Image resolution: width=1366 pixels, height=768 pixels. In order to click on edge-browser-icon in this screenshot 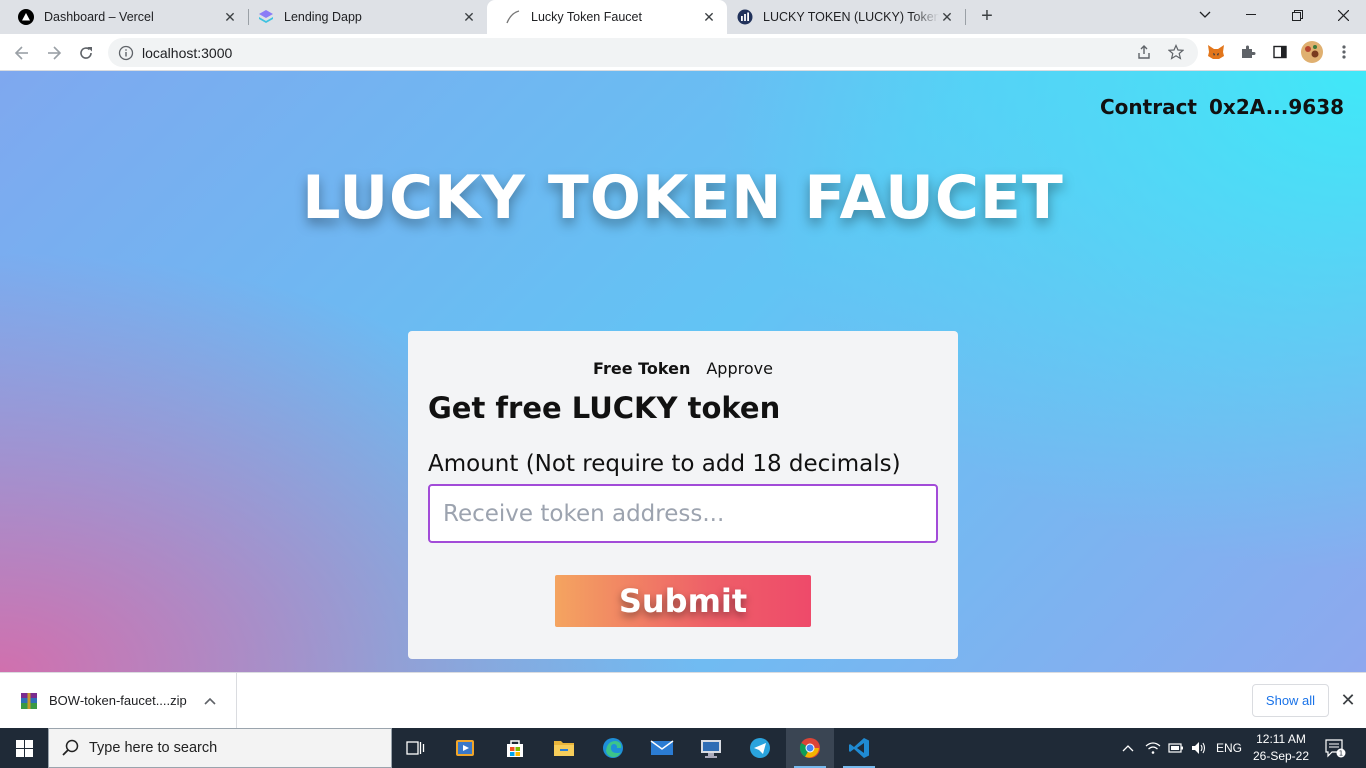, I will do `click(613, 748)`.